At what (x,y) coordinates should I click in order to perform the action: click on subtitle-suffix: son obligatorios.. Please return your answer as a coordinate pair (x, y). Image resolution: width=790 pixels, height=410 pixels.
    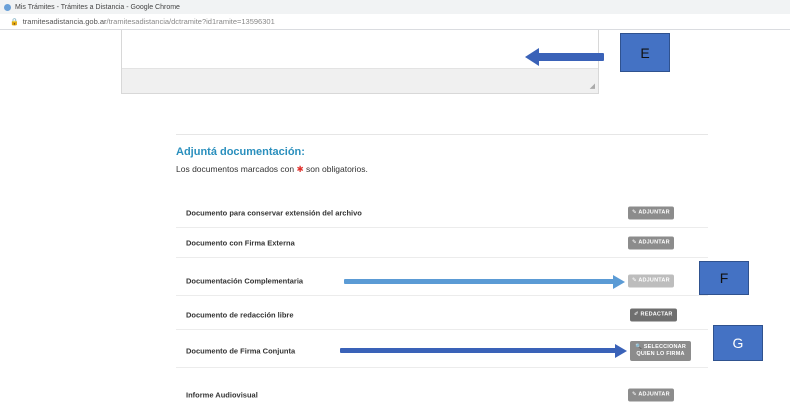
    Looking at the image, I should click on (335, 169).